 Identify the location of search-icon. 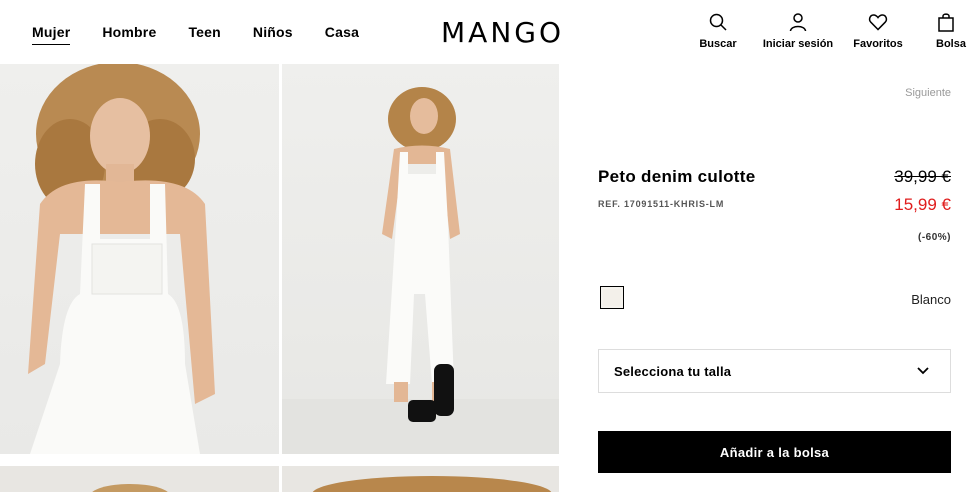
(718, 22).